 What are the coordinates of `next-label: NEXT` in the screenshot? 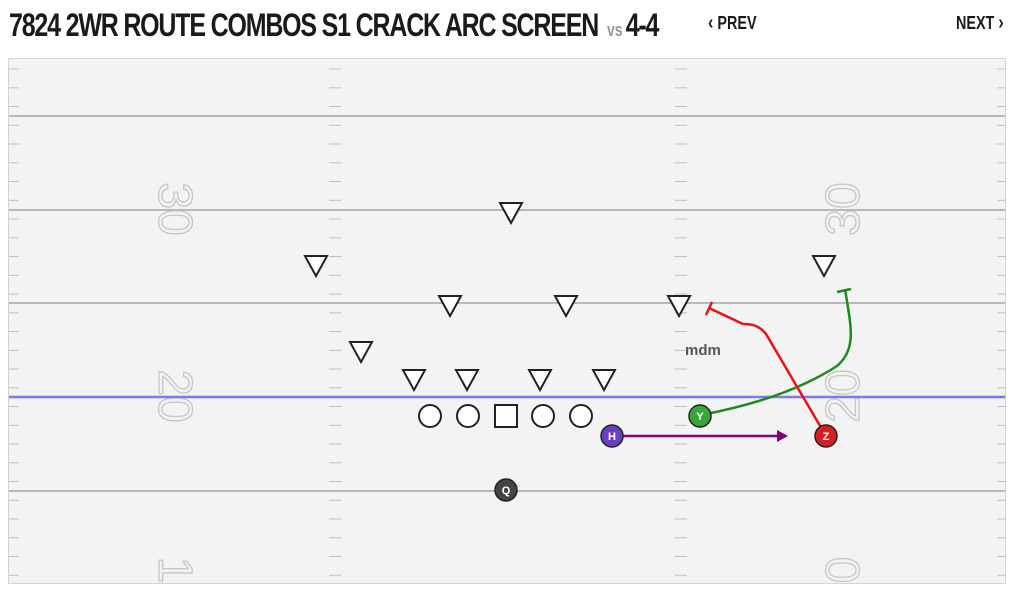 It's located at (975, 23).